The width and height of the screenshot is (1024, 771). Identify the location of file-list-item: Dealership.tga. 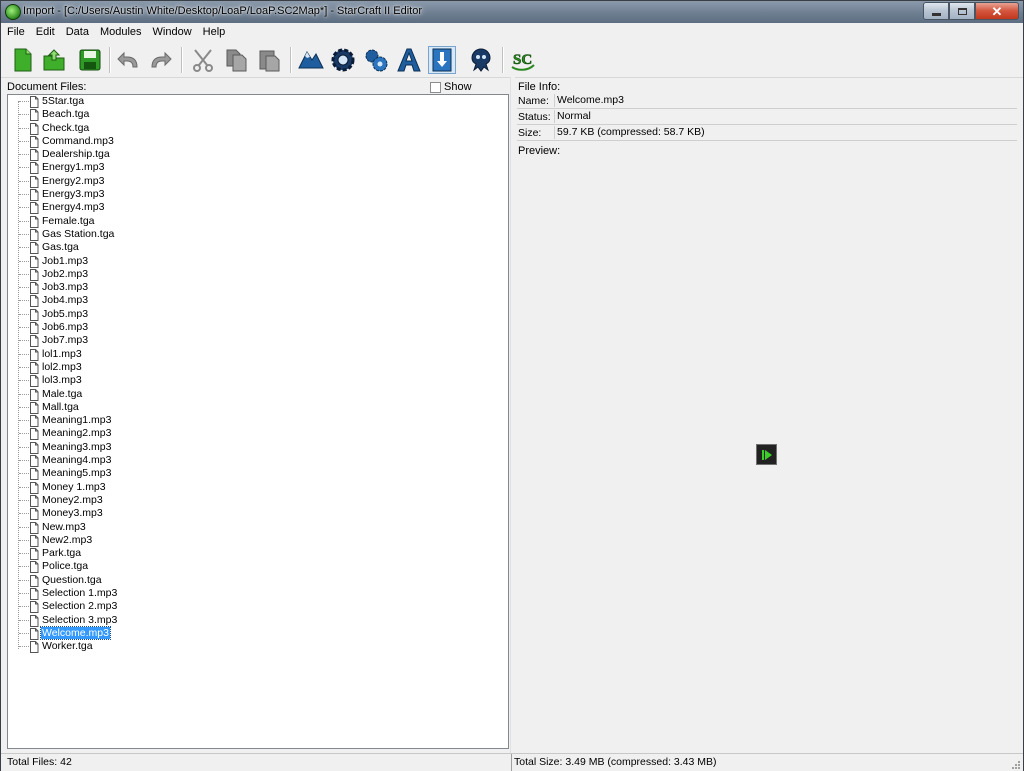
(258, 155).